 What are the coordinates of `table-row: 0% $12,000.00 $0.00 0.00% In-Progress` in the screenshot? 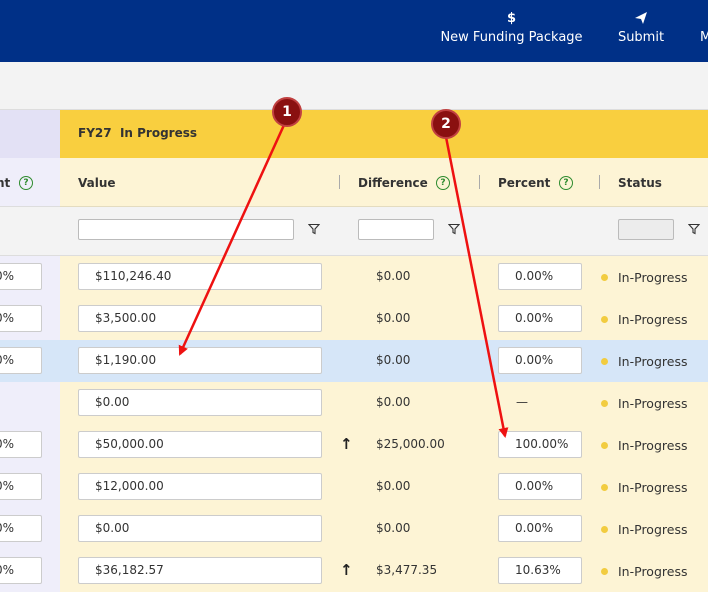 It's located at (354, 487).